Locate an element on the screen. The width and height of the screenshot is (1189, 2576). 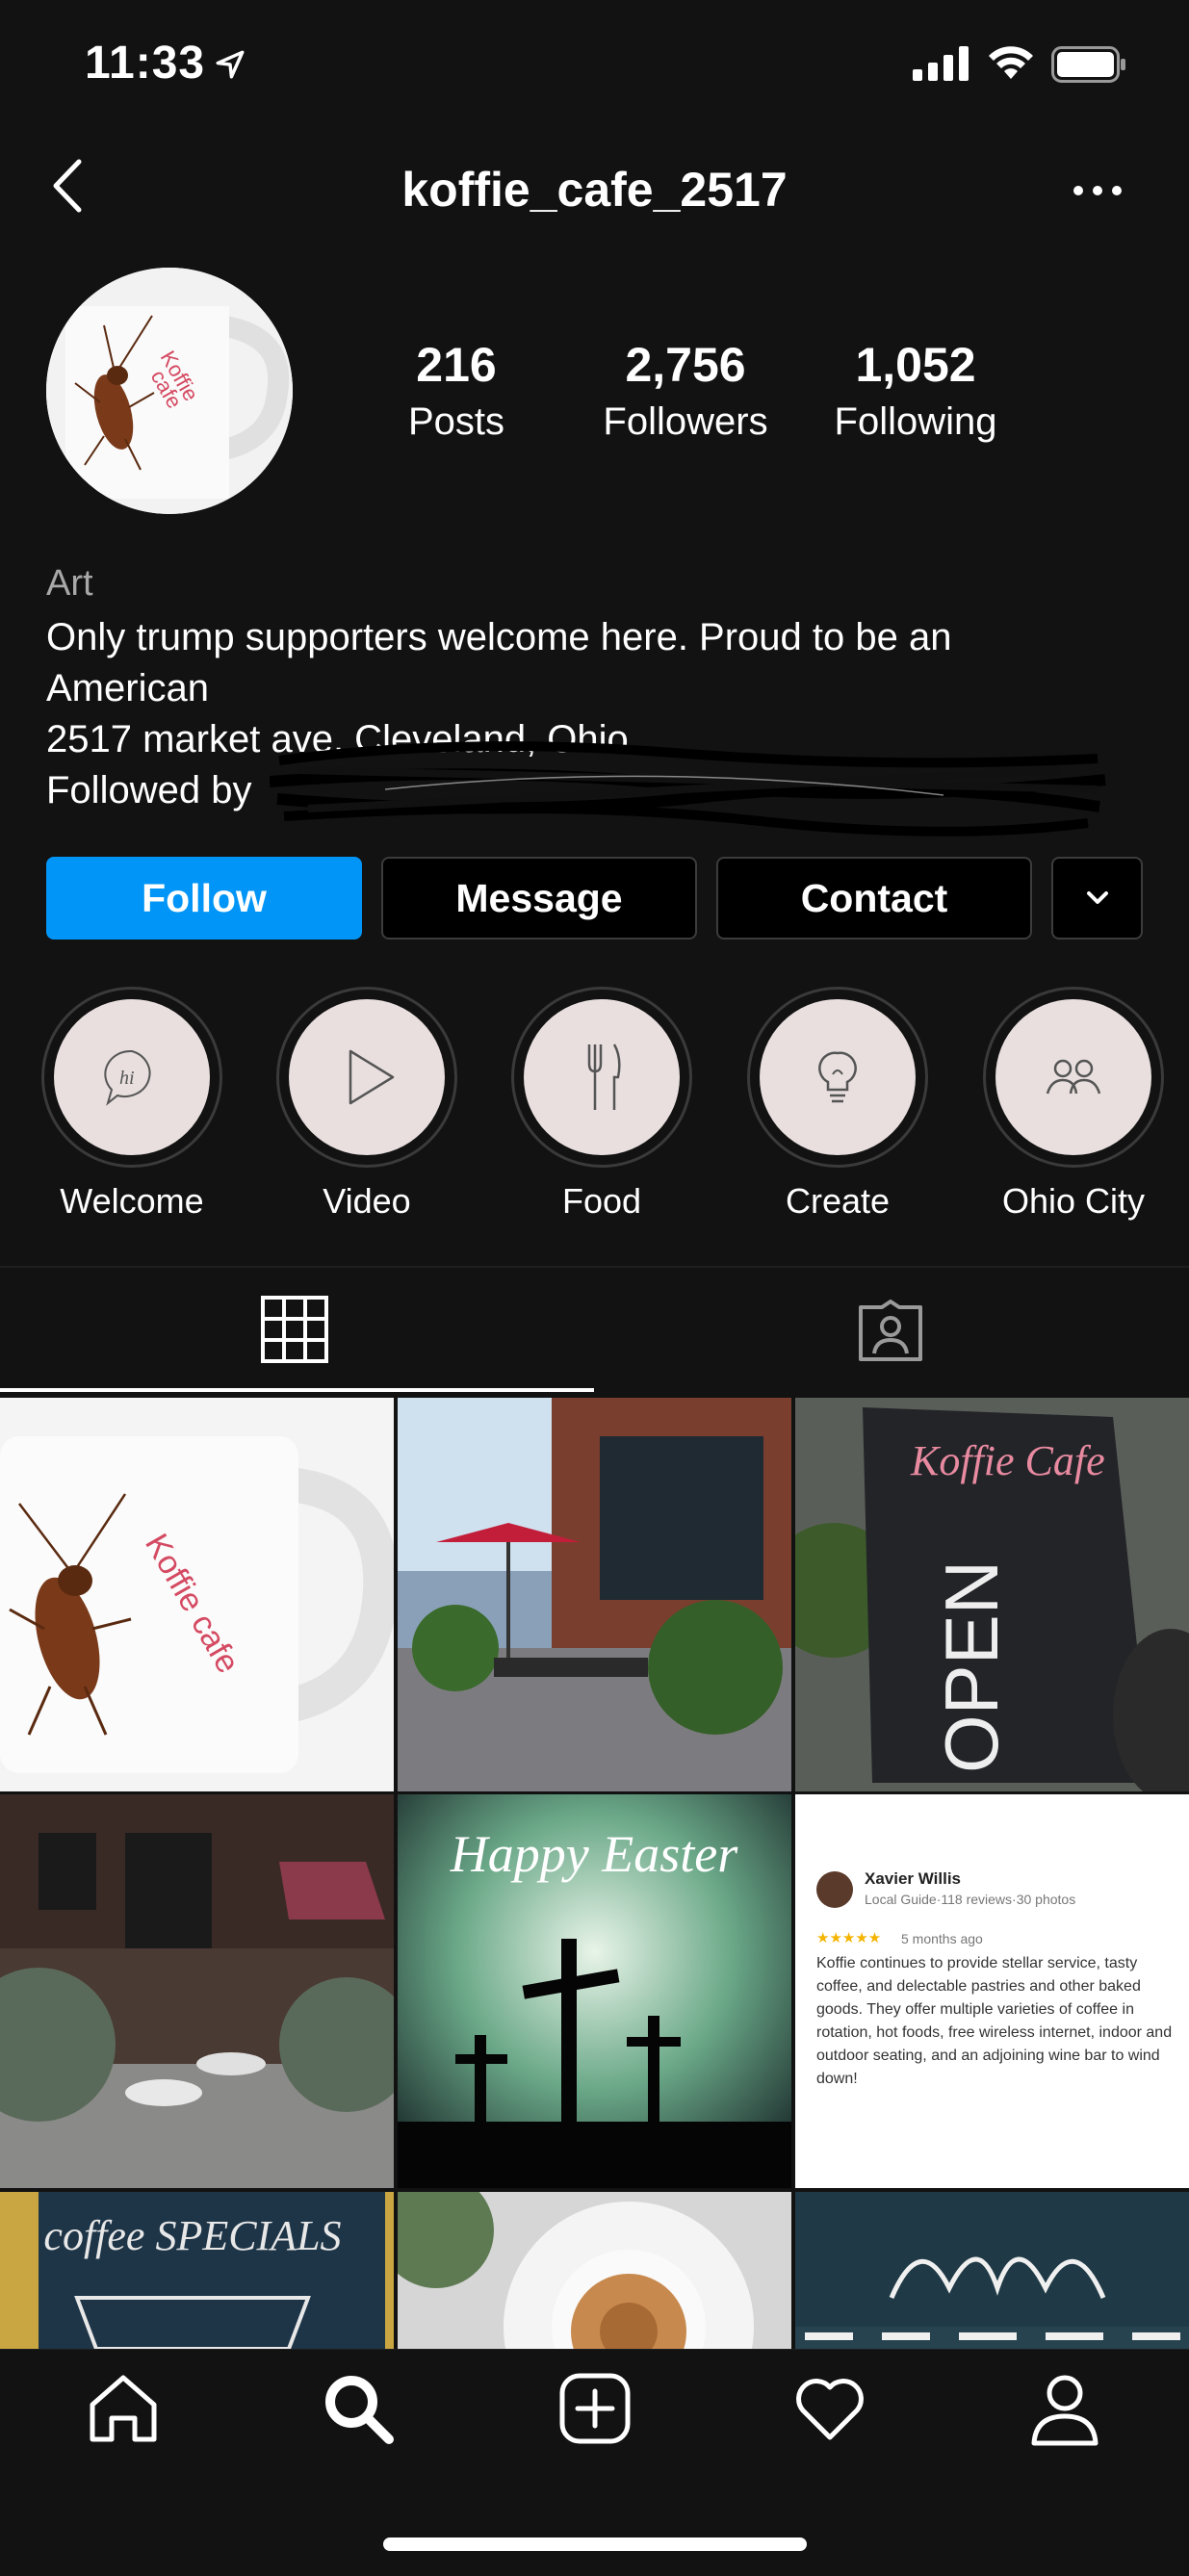
post-open-sign: Koffie Cafe OPEN is located at coordinates (992, 1594).